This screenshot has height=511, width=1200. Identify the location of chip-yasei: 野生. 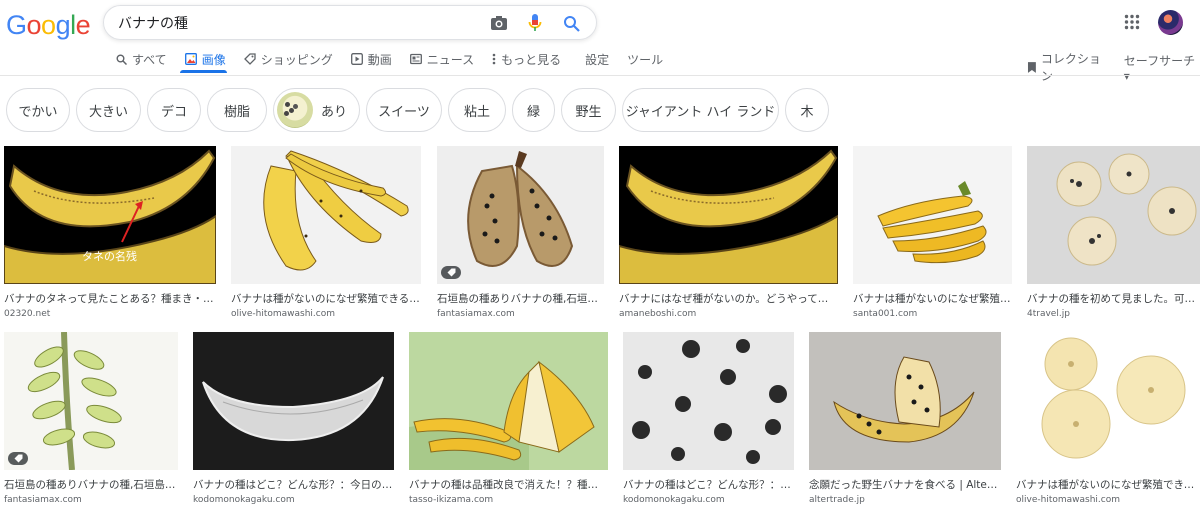
(588, 110).